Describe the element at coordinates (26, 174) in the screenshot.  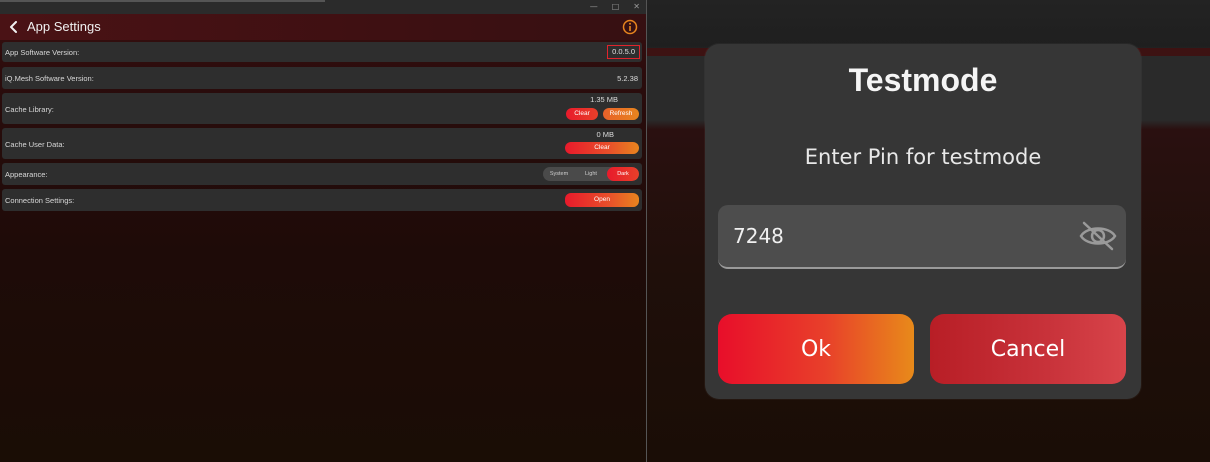
I see `appearance-label: Appearance:` at that location.